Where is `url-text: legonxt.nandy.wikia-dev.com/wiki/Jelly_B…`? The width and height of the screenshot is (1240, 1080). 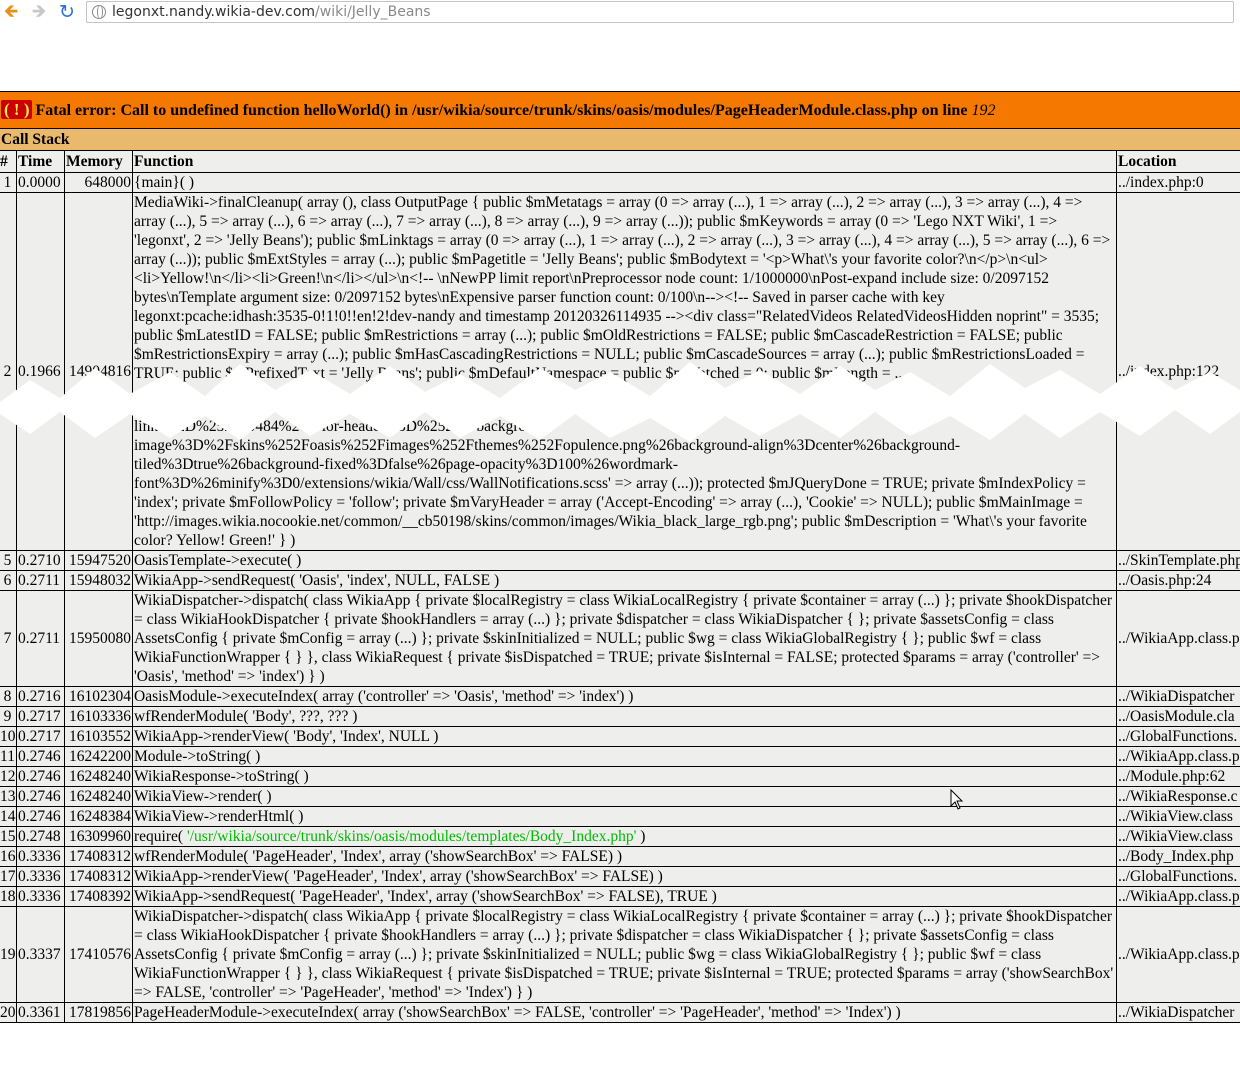 url-text: legonxt.nandy.wikia-dev.com/wiki/Jelly_B… is located at coordinates (271, 12).